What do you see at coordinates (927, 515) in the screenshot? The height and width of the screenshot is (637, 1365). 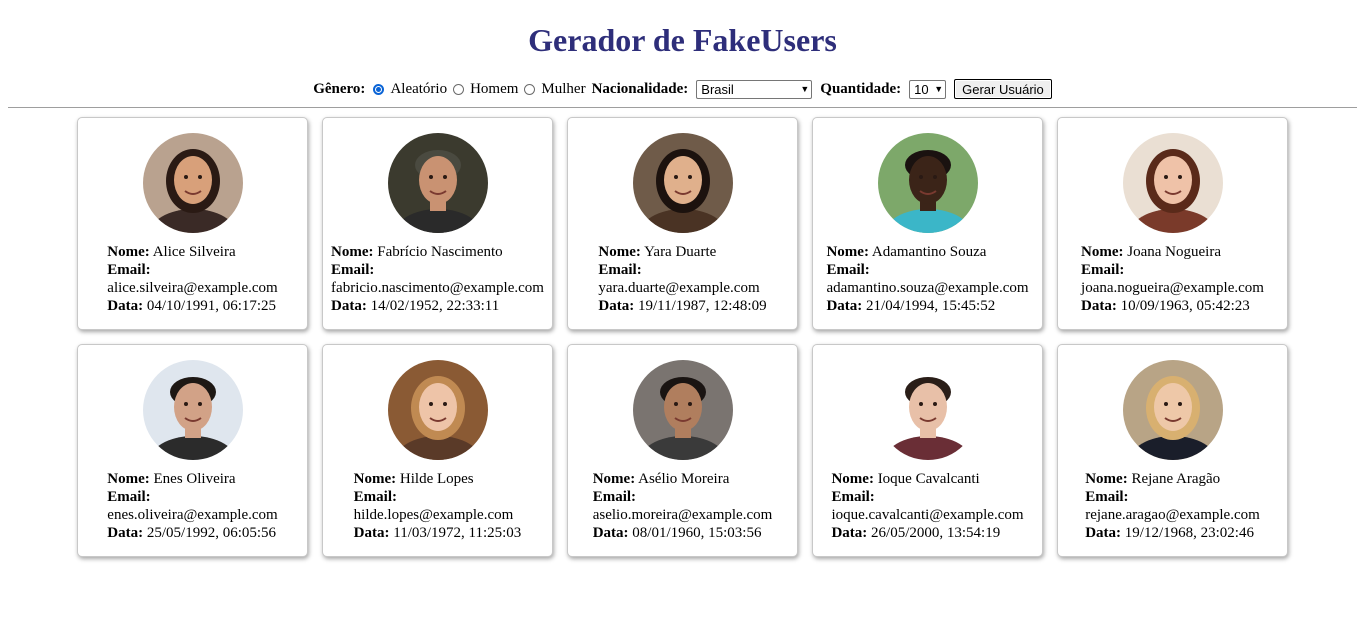 I see `user-email: ioque.cavalcanti@example.com` at bounding box center [927, 515].